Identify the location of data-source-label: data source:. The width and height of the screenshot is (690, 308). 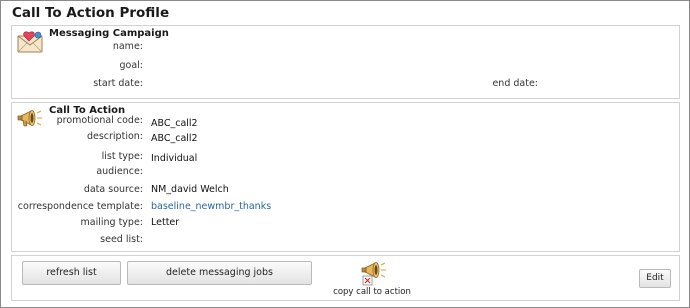
(113, 189).